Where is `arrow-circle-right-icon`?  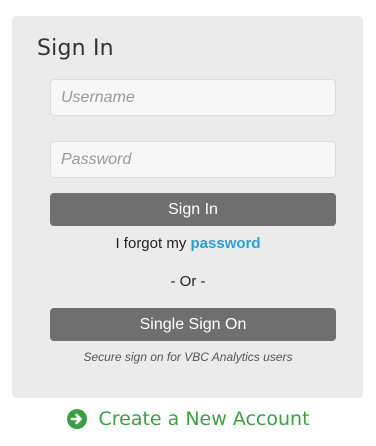 arrow-circle-right-icon is located at coordinates (77, 419).